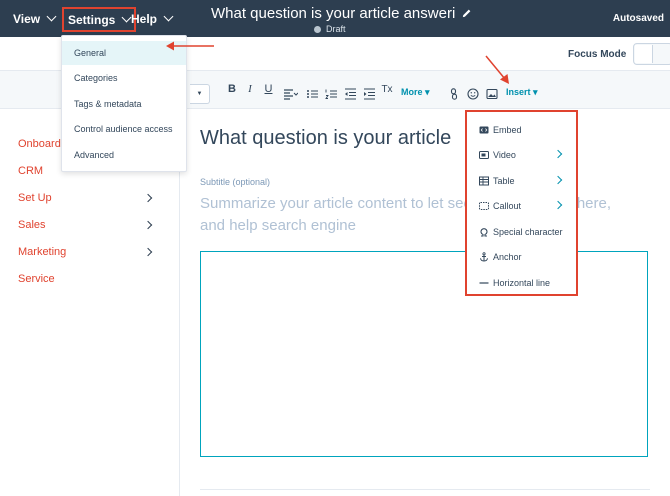 This screenshot has height=496, width=670. Describe the element at coordinates (528, 232) in the screenshot. I see `insert-item-label: Special character` at that location.